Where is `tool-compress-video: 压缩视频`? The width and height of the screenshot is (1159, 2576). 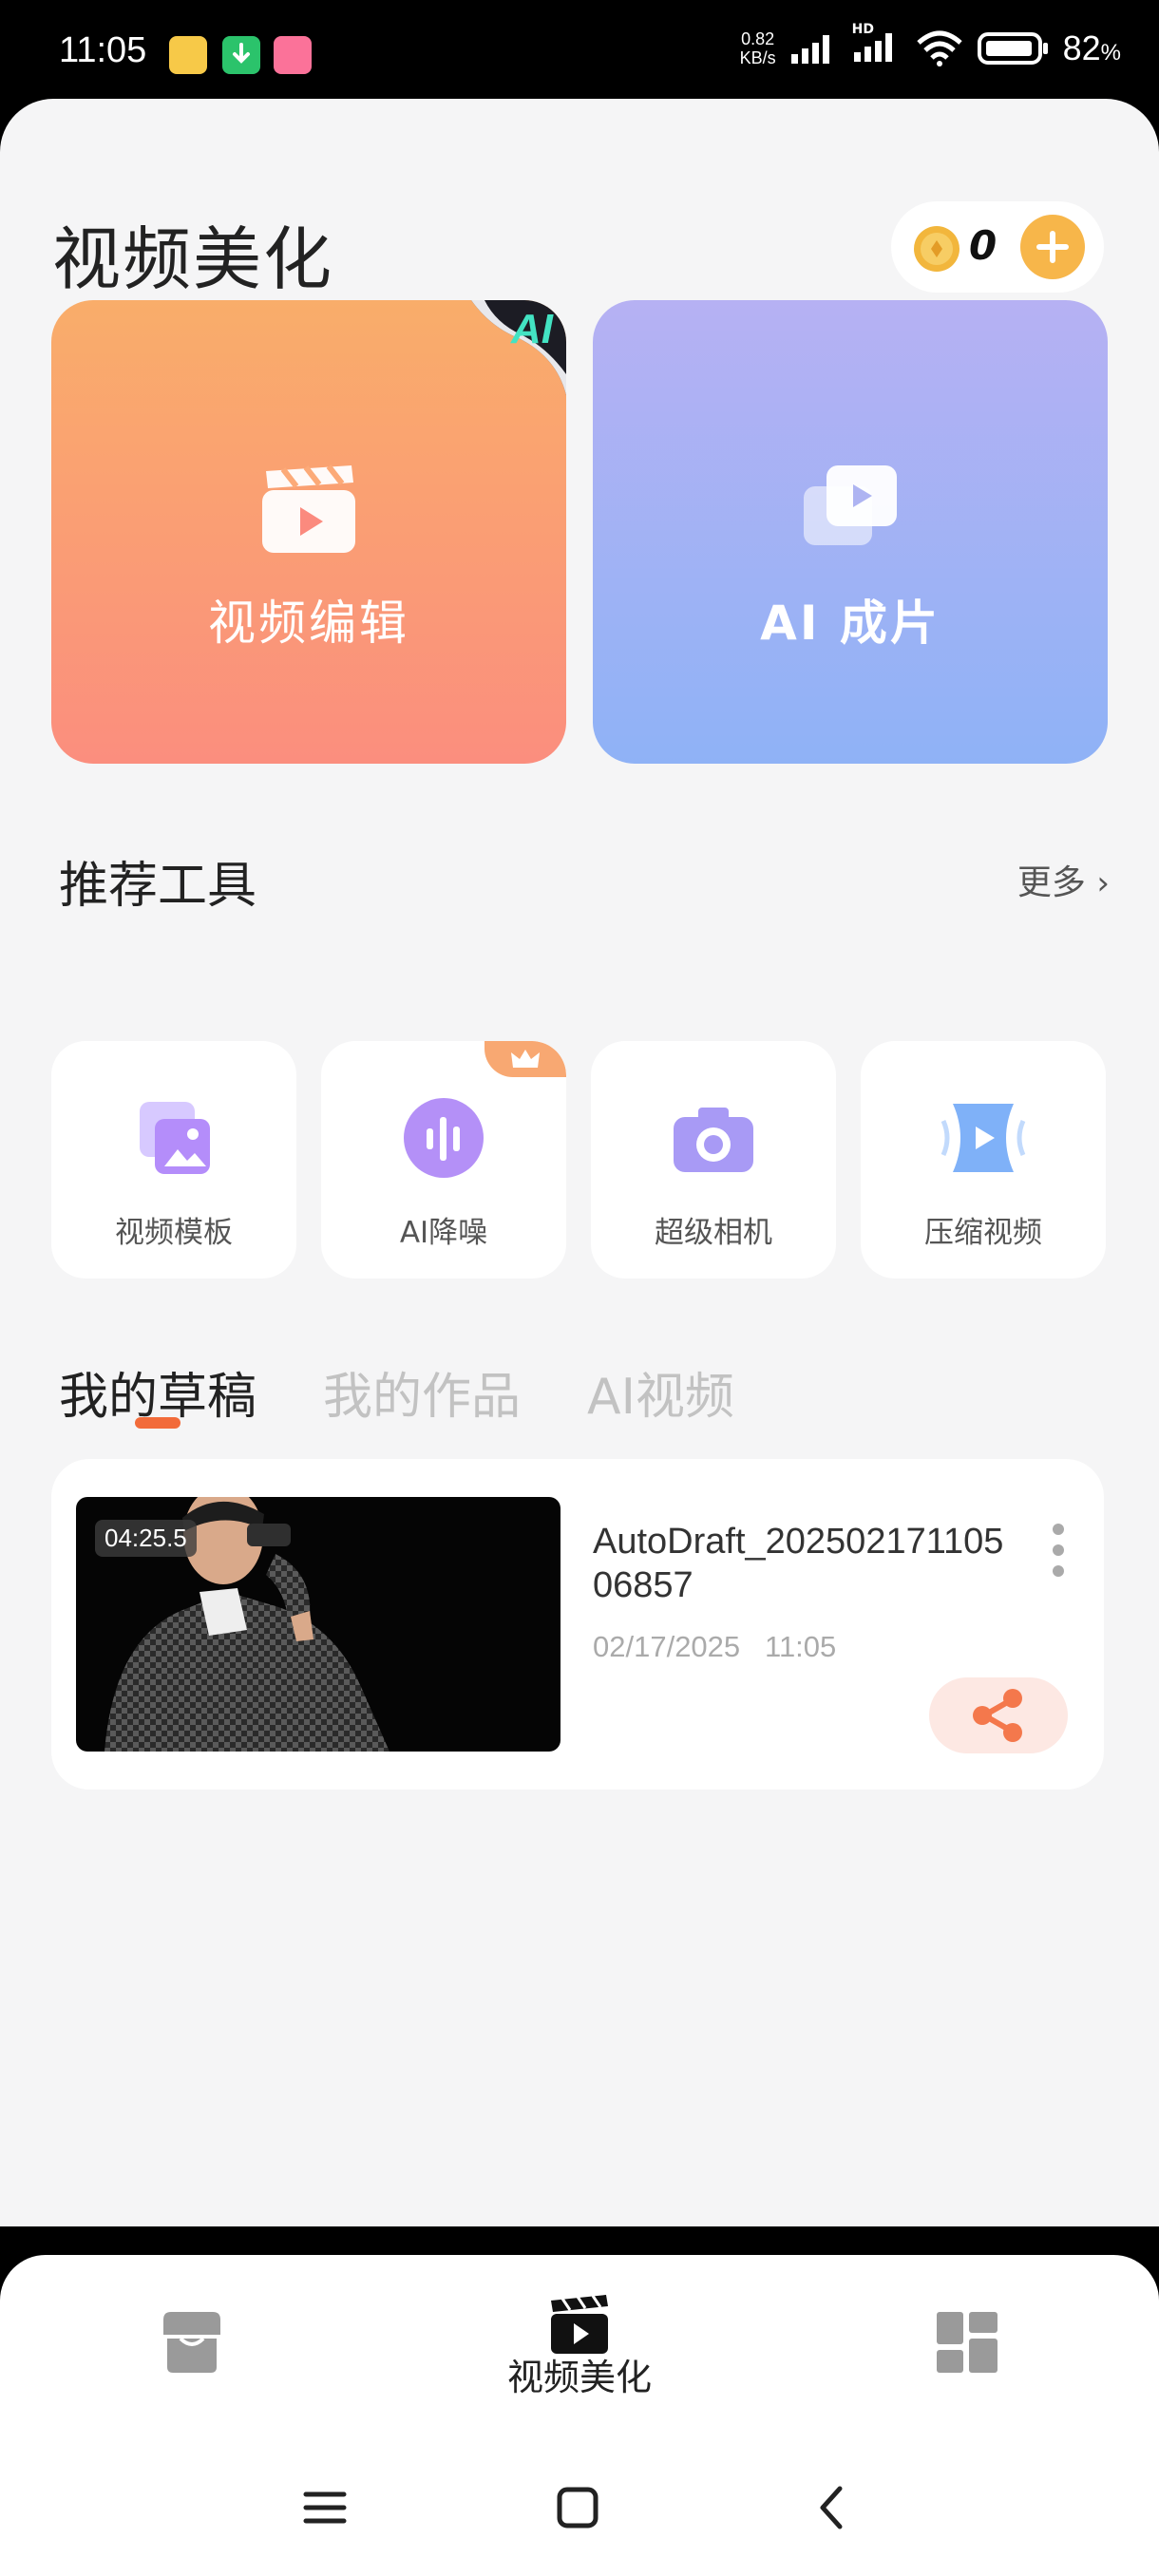 tool-compress-video: 压缩视频 is located at coordinates (983, 1160).